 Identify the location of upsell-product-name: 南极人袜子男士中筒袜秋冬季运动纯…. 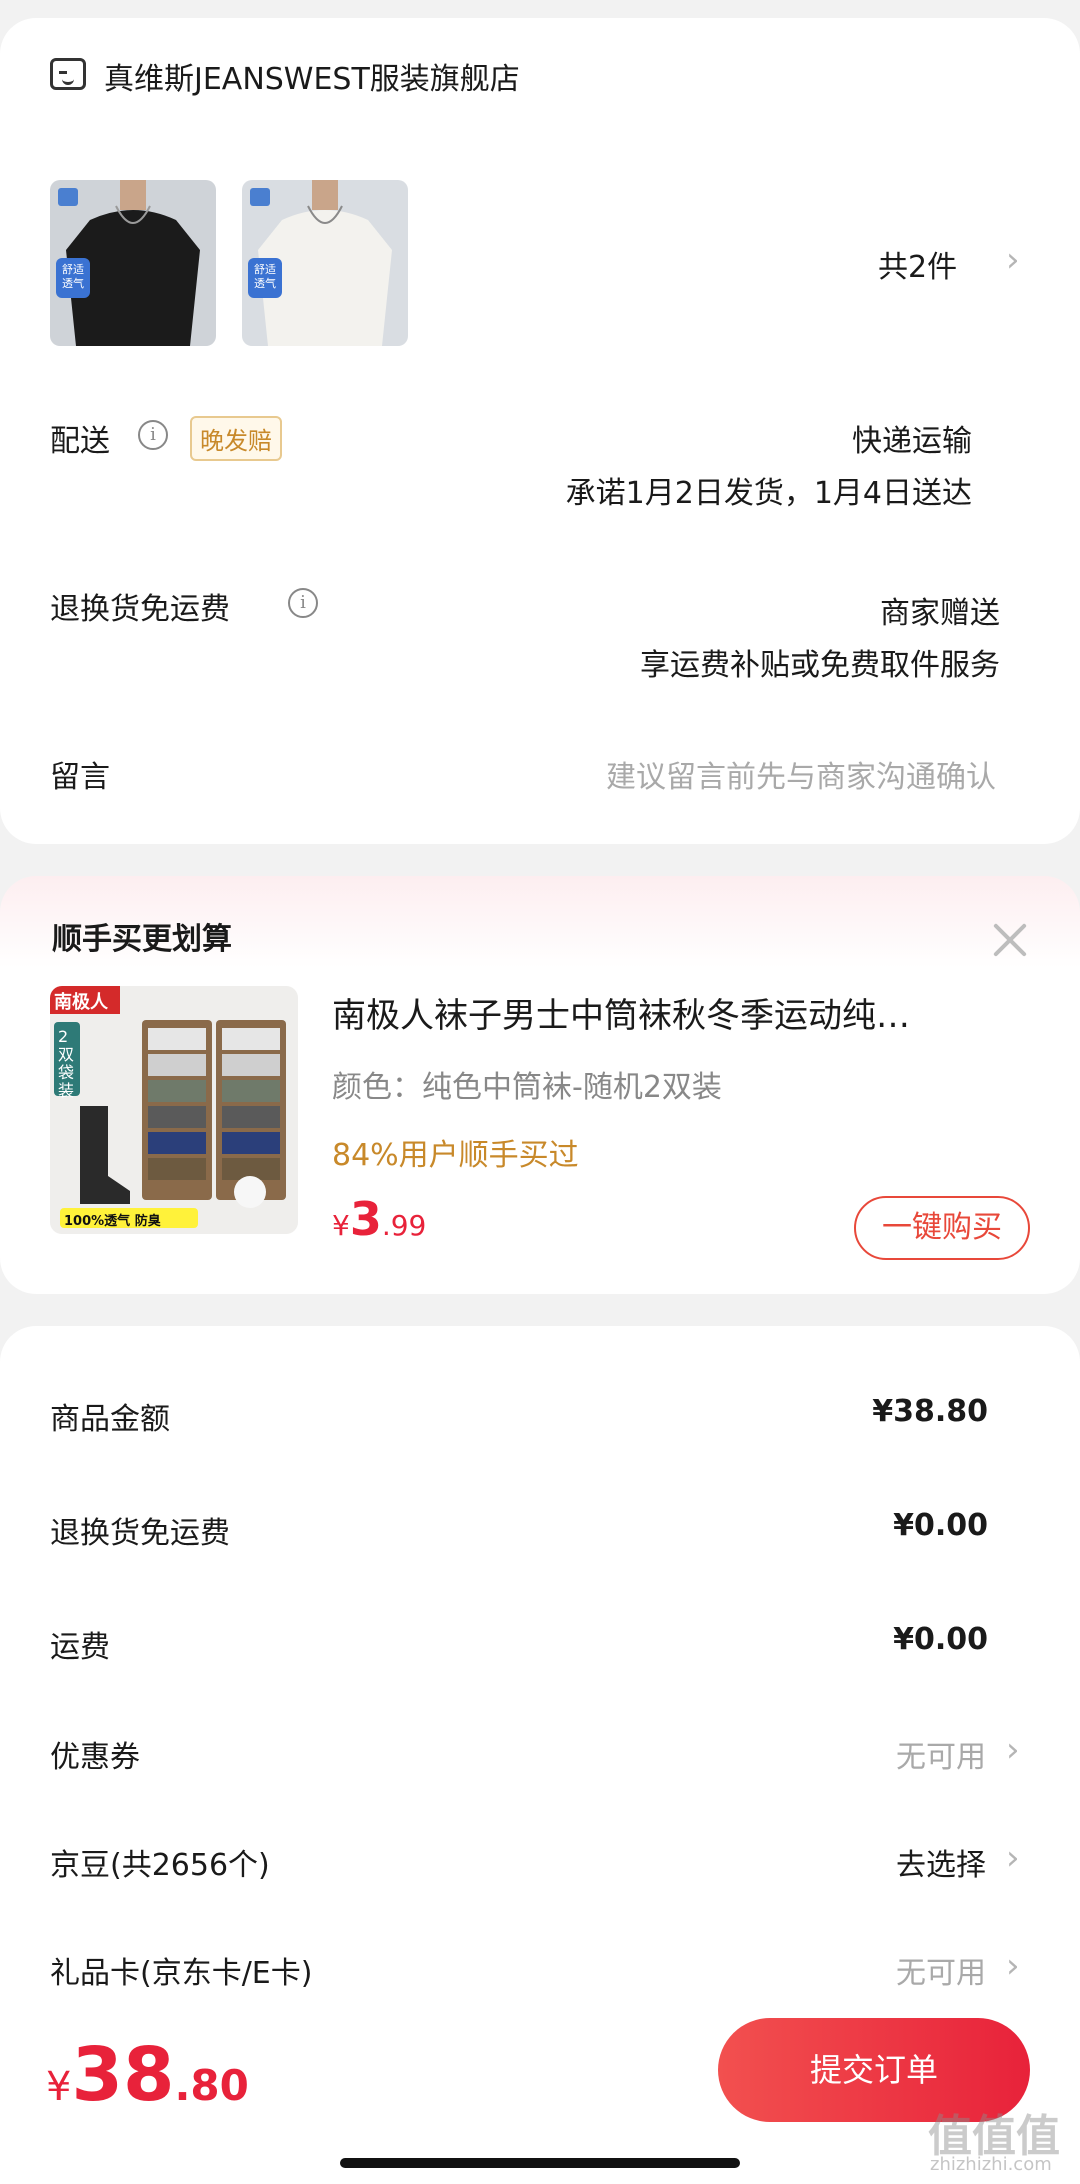
(672, 1012).